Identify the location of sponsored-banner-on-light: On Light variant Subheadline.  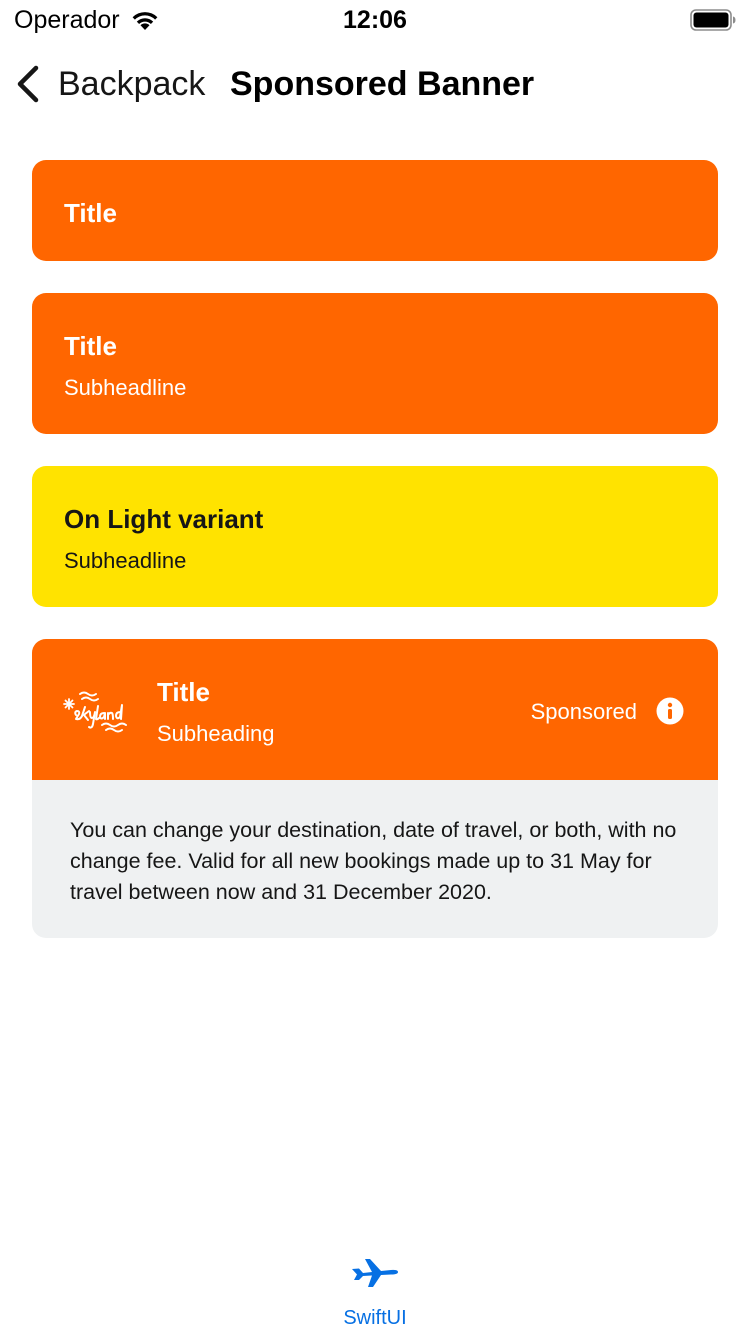
(375, 536).